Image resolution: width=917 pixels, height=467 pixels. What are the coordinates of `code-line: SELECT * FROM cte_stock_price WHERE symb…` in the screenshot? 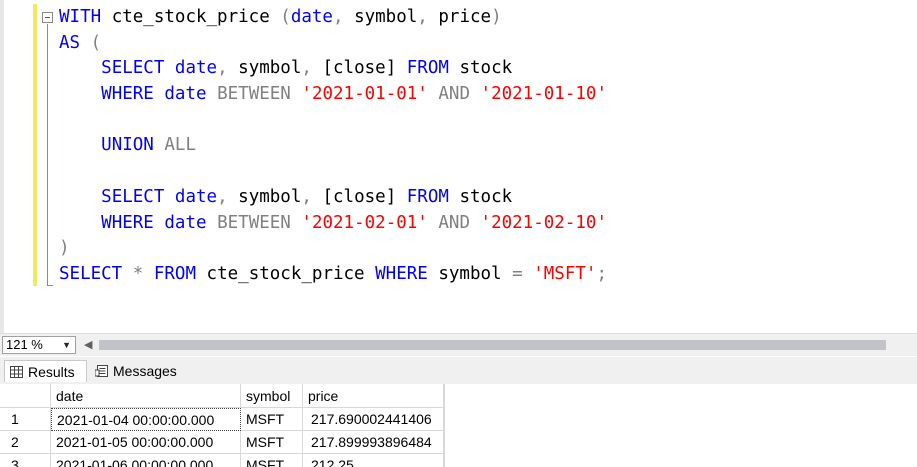 It's located at (333, 275).